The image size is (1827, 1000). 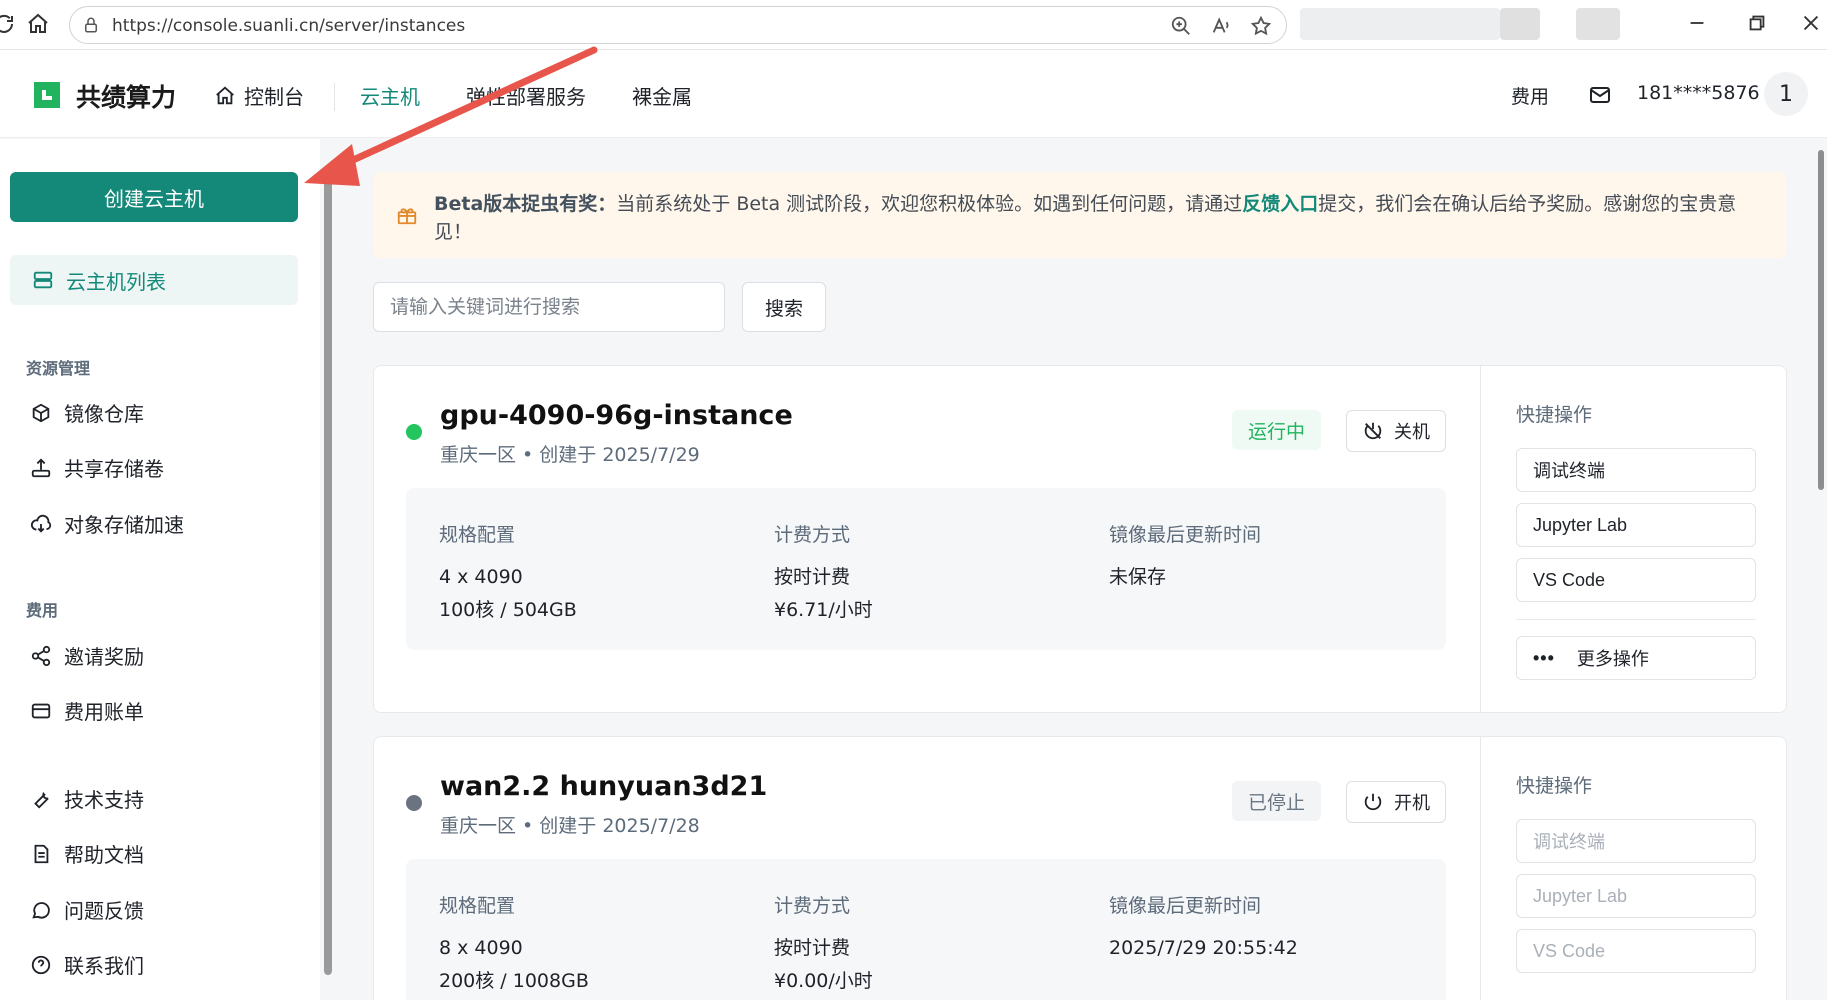 What do you see at coordinates (1821, 320) in the screenshot?
I see `page-scrollbar-thumb` at bounding box center [1821, 320].